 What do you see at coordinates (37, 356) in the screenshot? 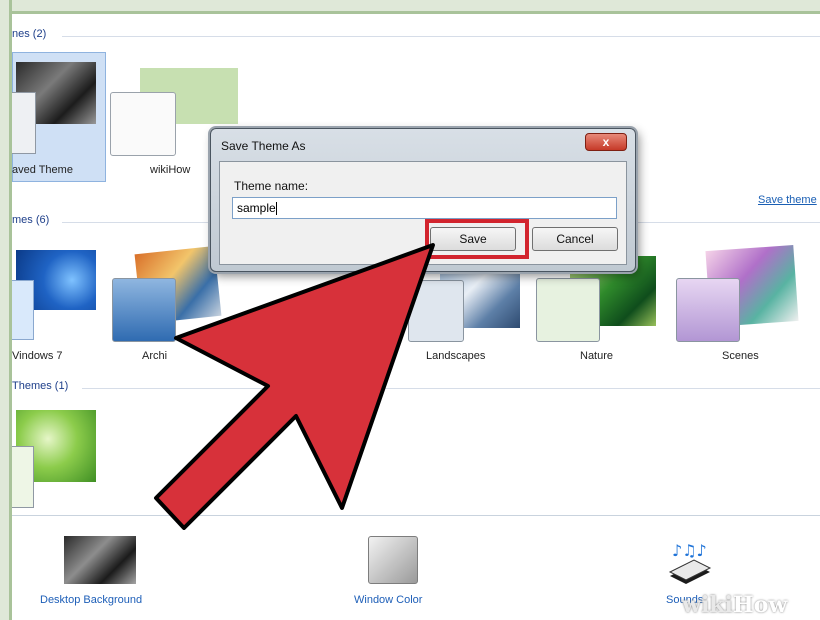
I see `theme-name-windows7: Vindows 7` at bounding box center [37, 356].